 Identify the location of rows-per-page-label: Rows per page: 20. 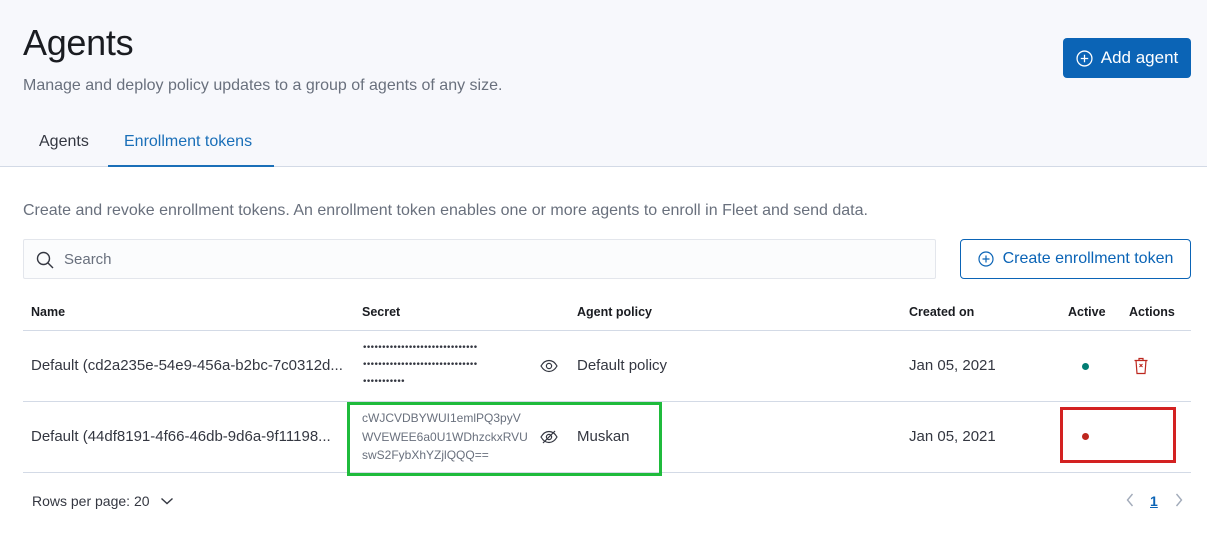
(91, 501).